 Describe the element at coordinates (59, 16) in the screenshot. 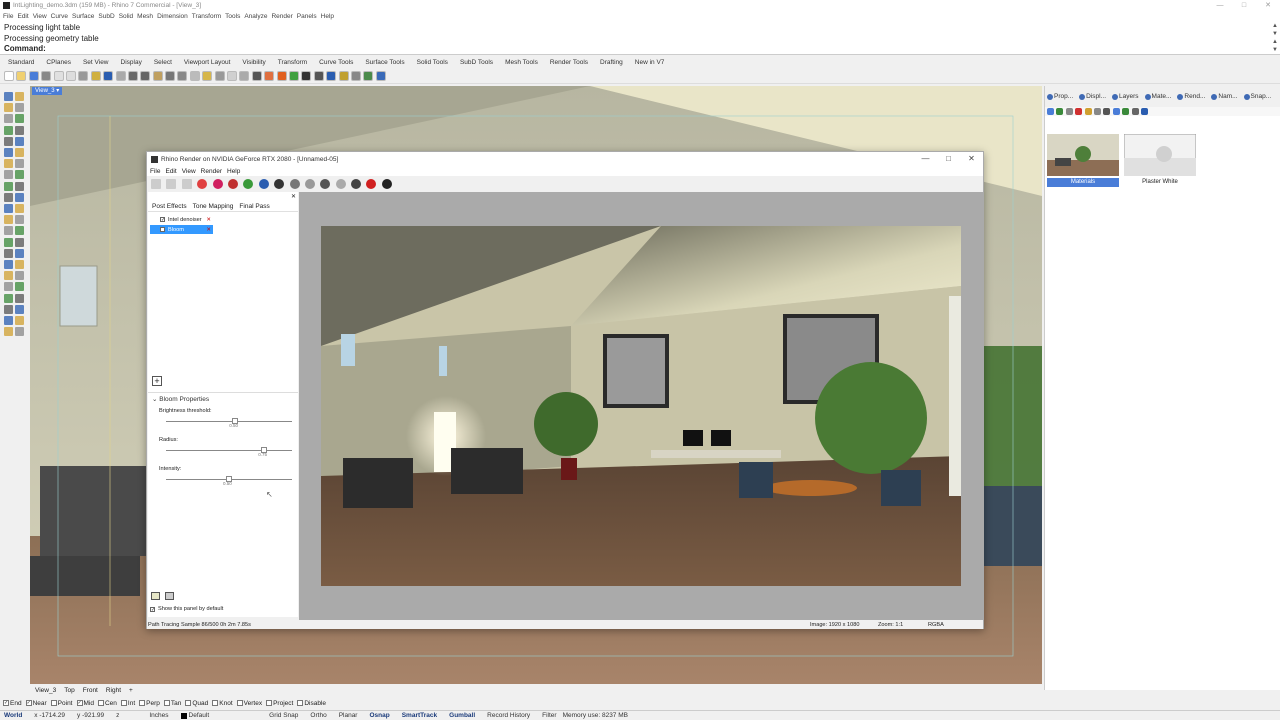

I see `menu-item-curve: Curve` at that location.